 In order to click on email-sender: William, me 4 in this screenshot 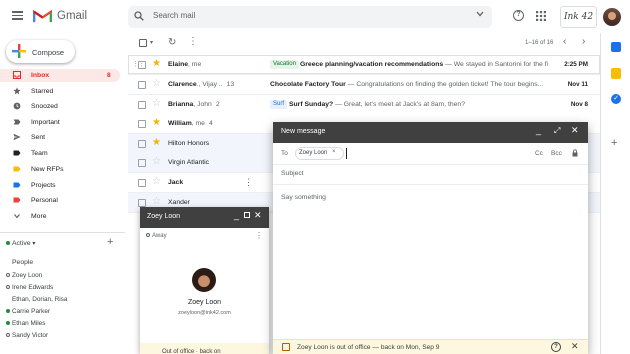, I will do `click(190, 123)`.